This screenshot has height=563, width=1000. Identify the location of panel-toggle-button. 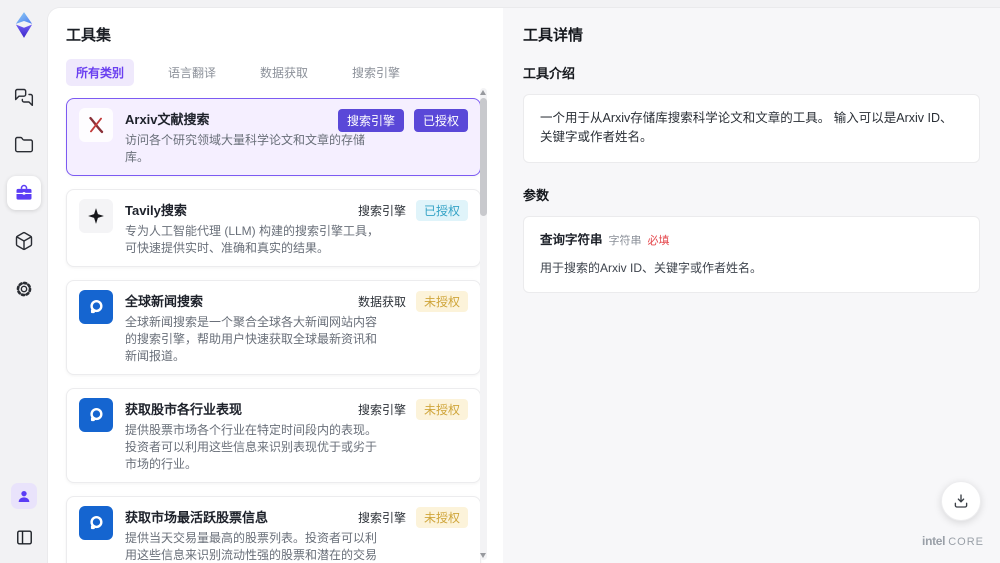
(24, 537).